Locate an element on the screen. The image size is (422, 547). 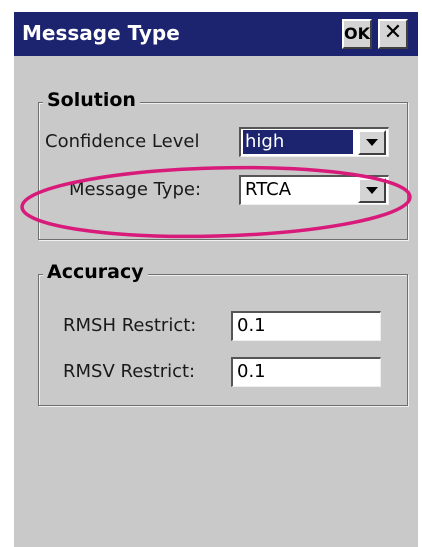
confidence-level-dropdown-button is located at coordinates (372, 142).